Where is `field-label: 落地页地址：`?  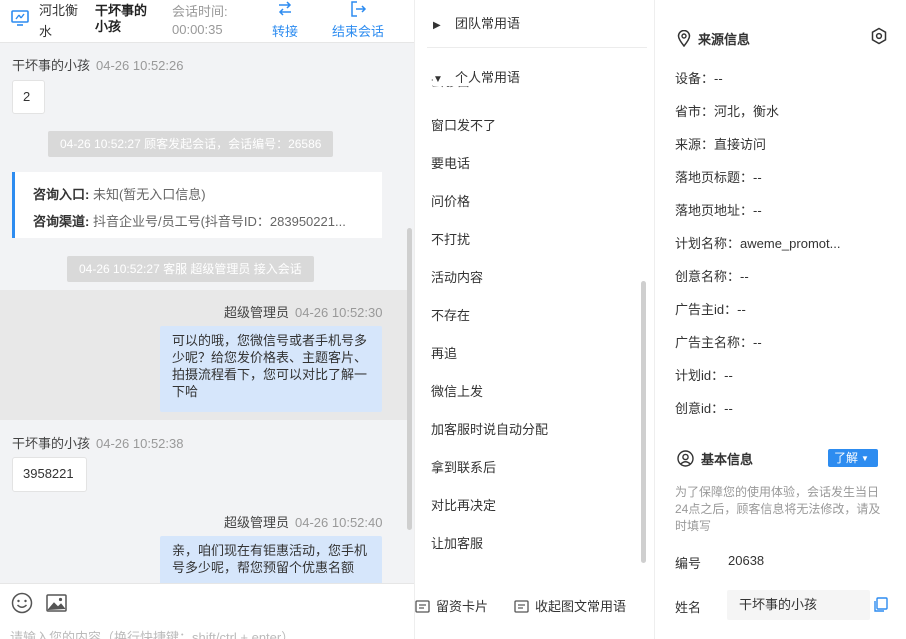 field-label: 落地页地址： is located at coordinates (714, 210).